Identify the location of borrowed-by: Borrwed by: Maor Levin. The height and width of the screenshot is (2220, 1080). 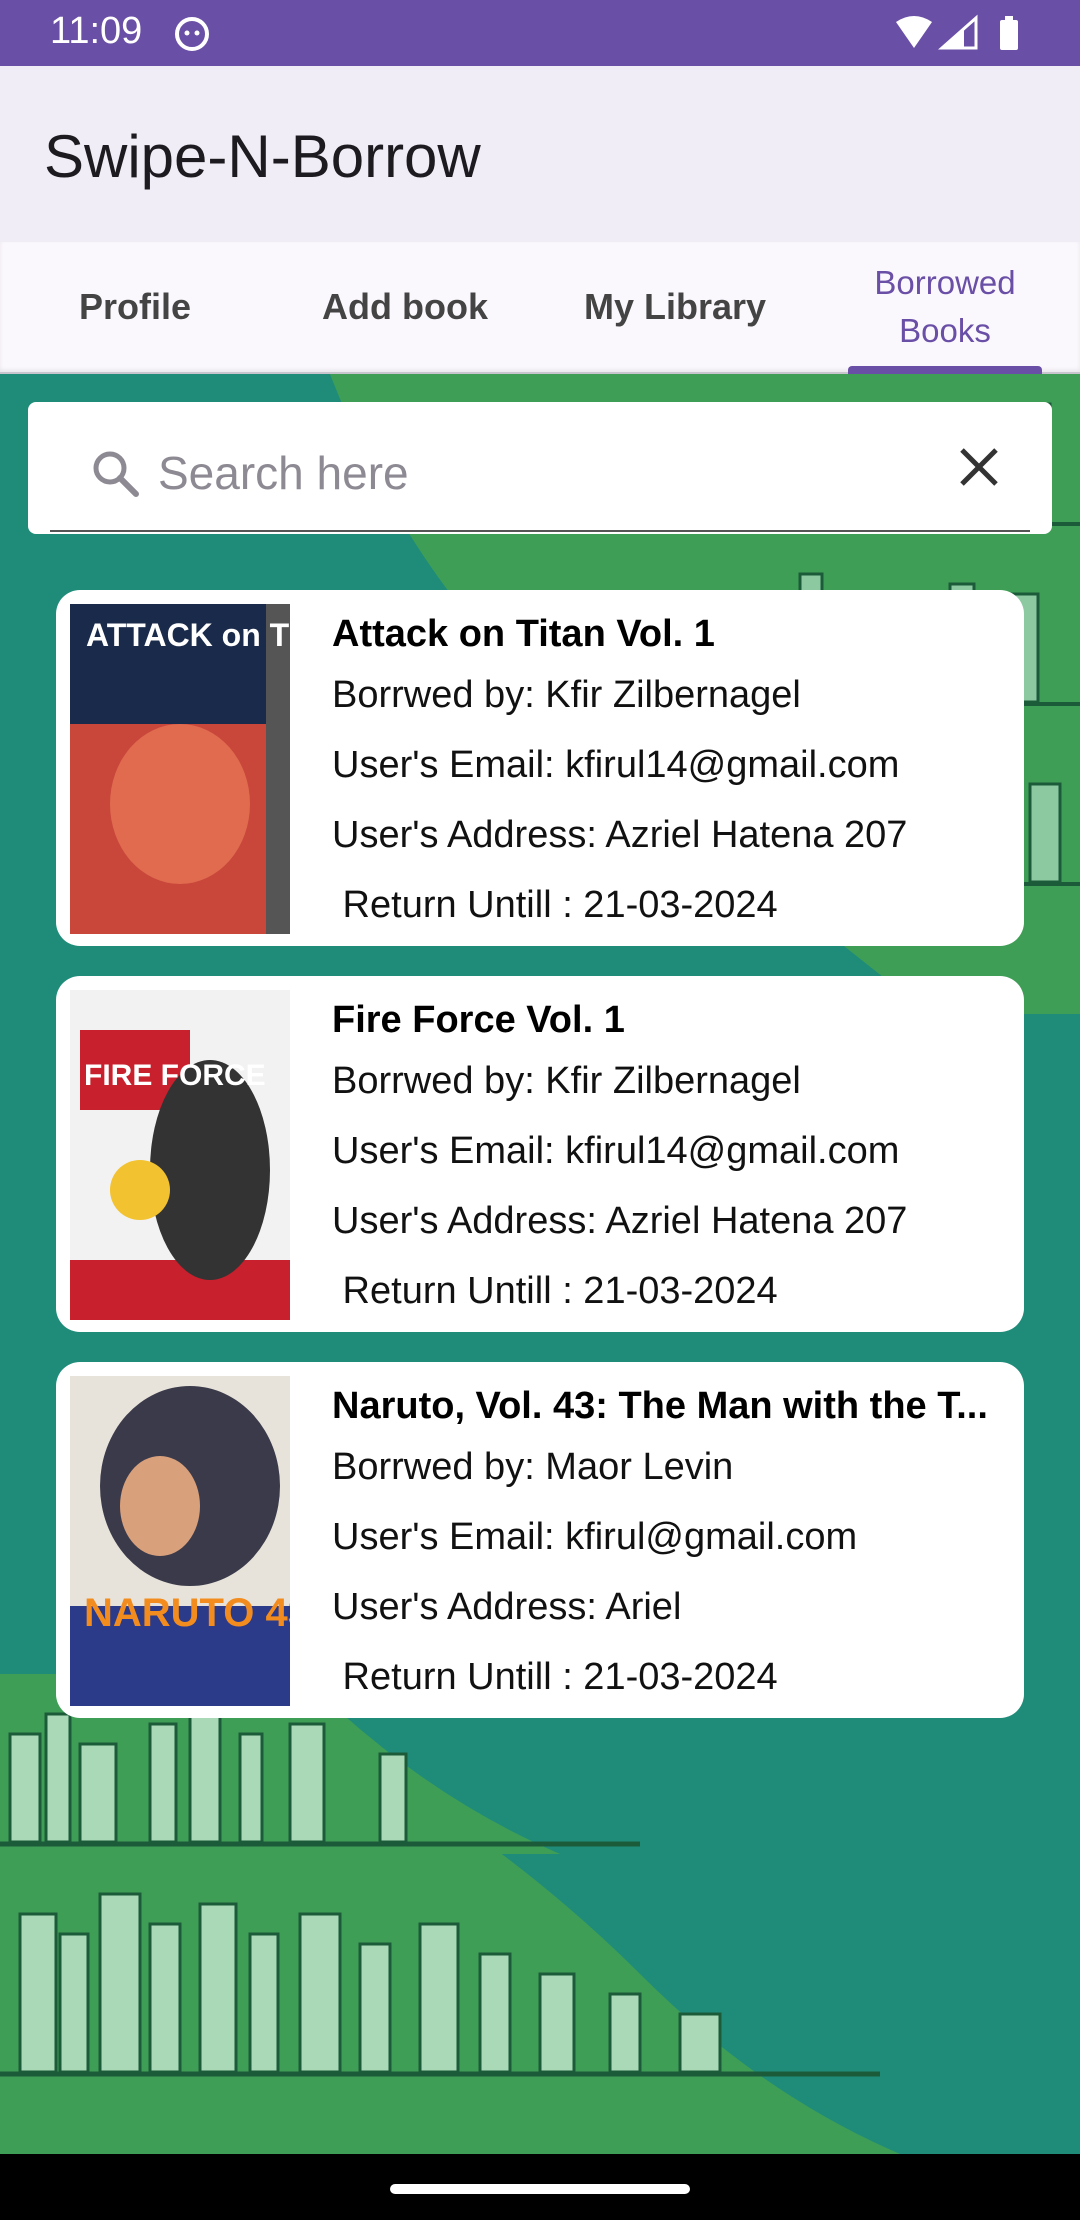
(533, 1467).